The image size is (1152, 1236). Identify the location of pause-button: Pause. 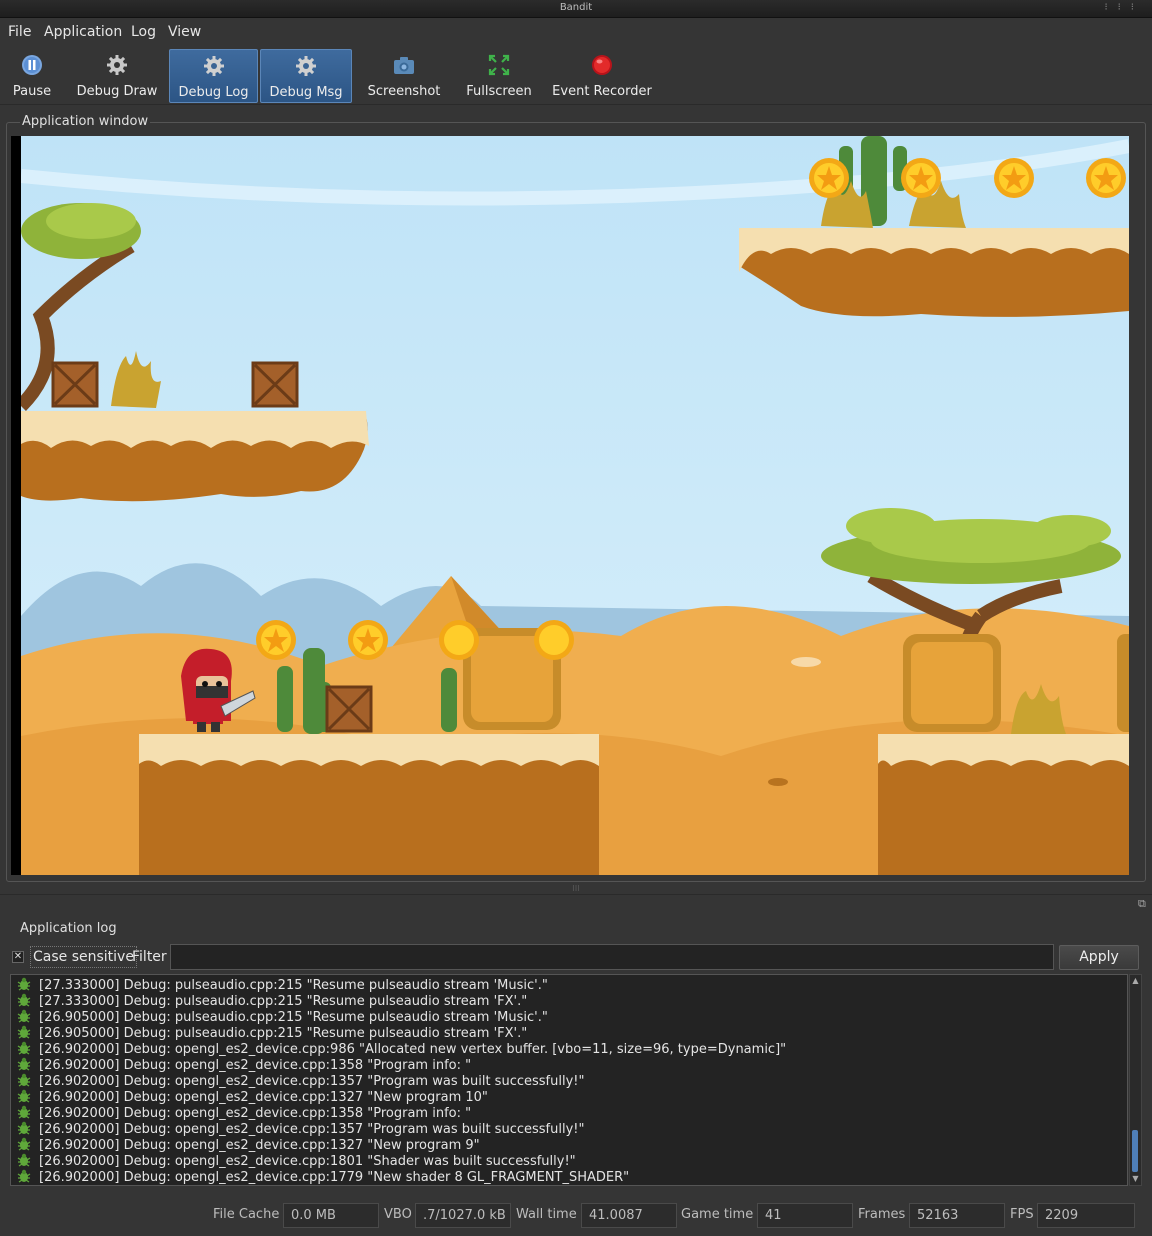
(32, 76).